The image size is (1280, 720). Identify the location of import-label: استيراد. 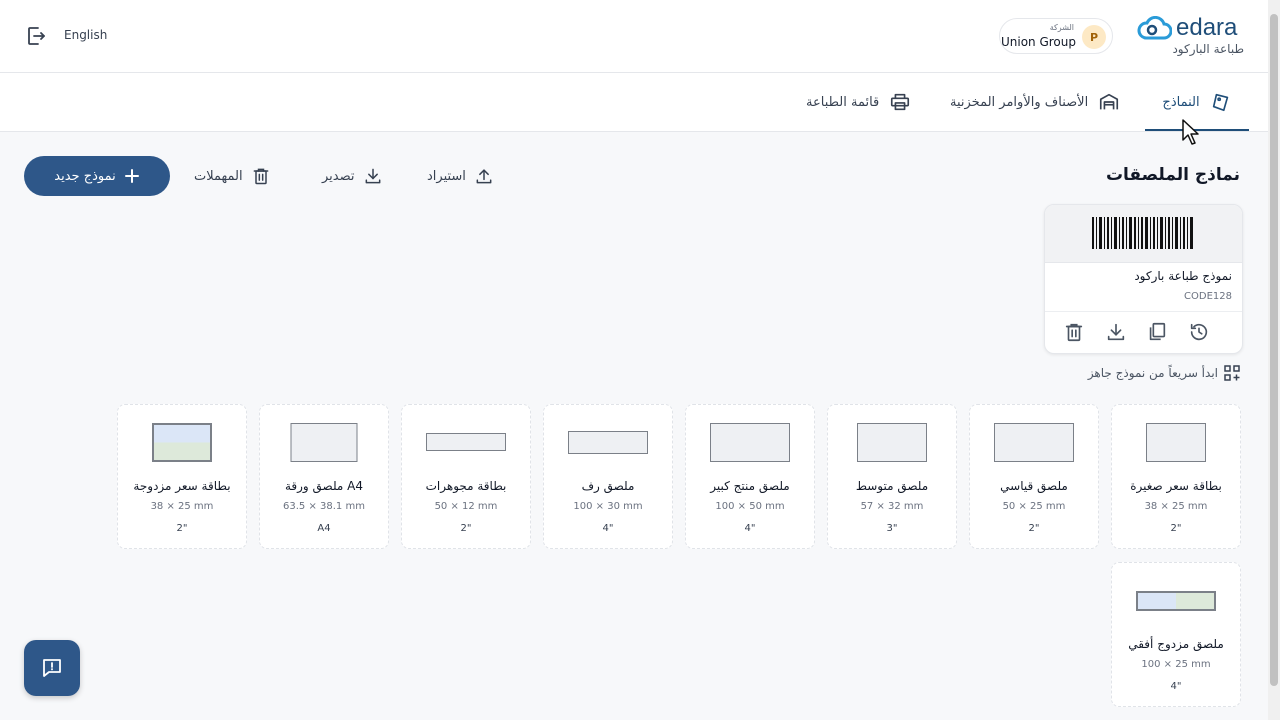
(446, 176).